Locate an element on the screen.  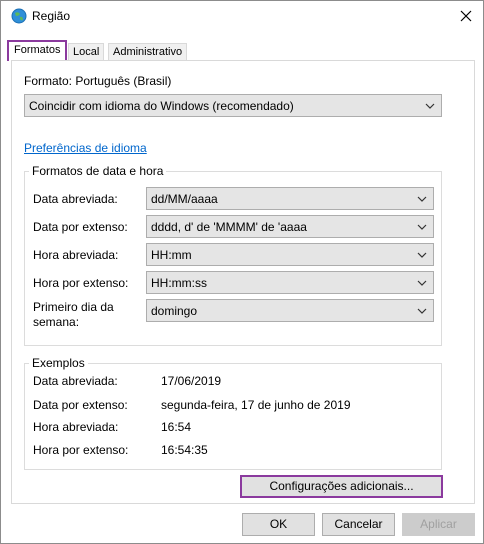
close-icon is located at coordinates (466, 16).